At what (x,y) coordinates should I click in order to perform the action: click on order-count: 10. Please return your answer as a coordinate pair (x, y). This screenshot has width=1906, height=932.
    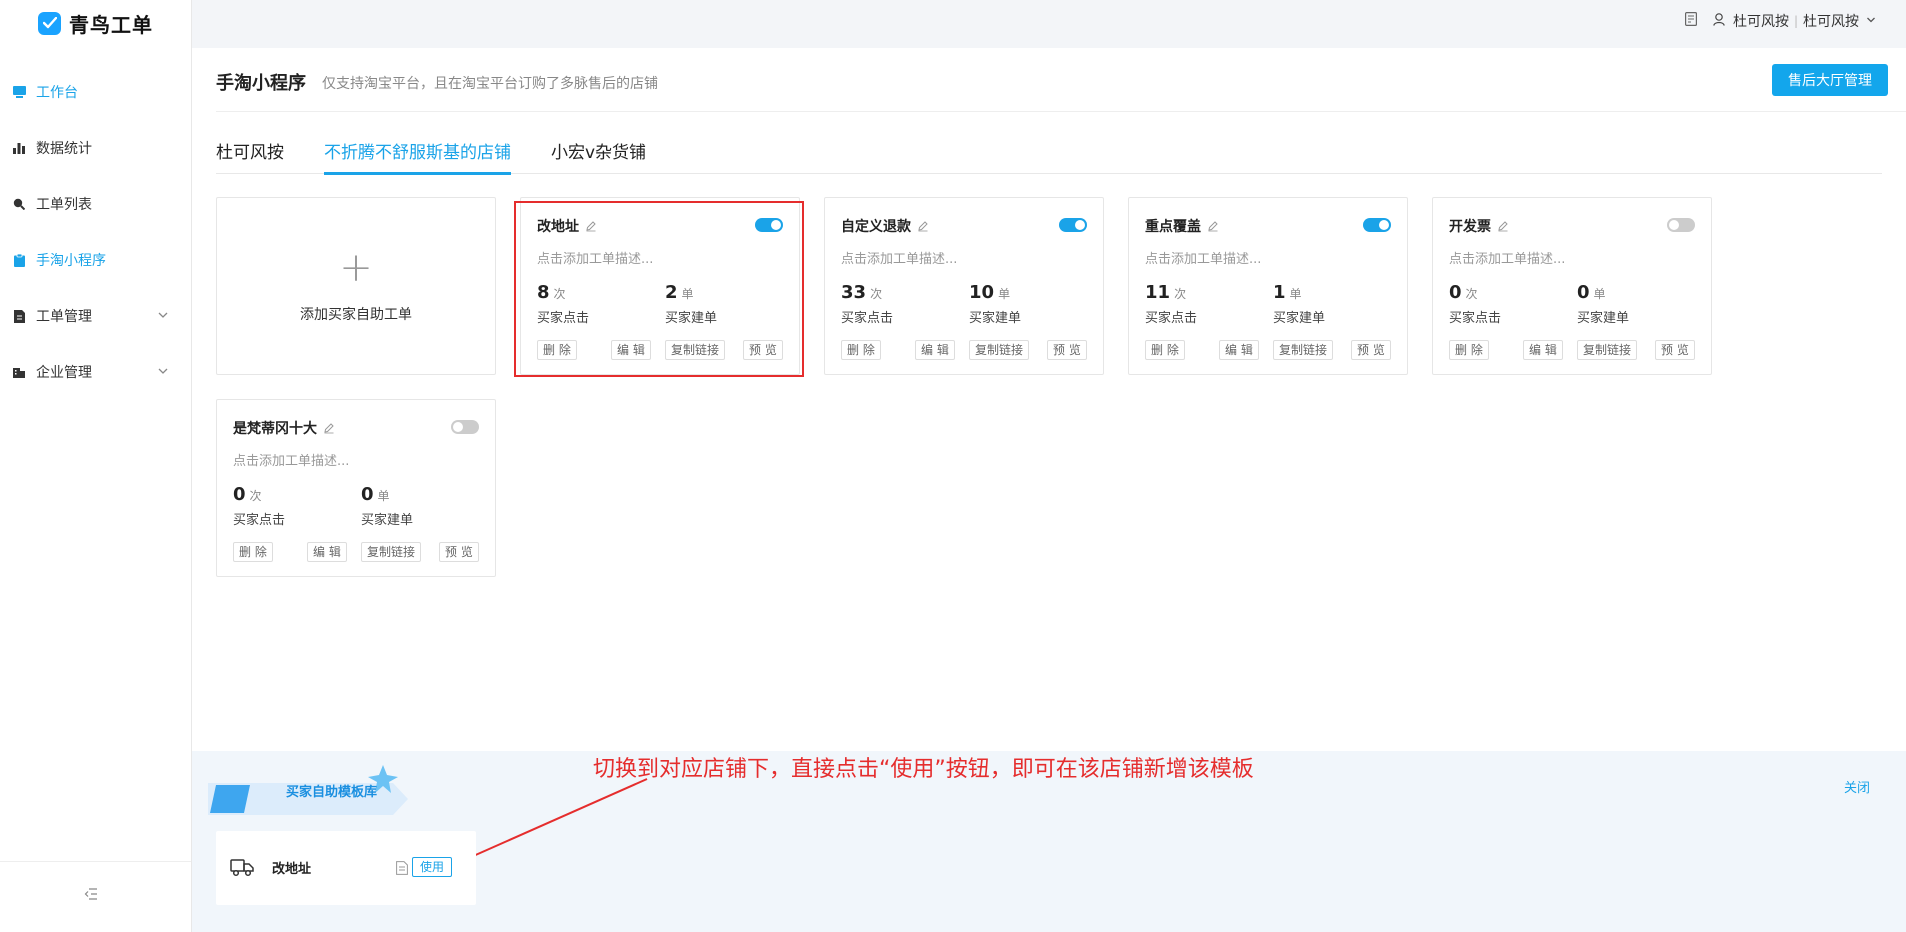
    Looking at the image, I should click on (982, 292).